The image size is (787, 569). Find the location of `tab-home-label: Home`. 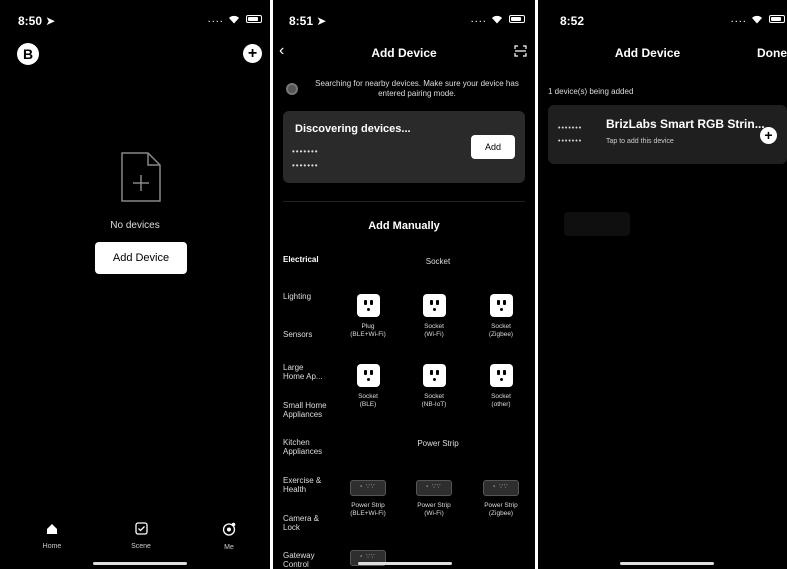

tab-home-label: Home is located at coordinates (52, 546).